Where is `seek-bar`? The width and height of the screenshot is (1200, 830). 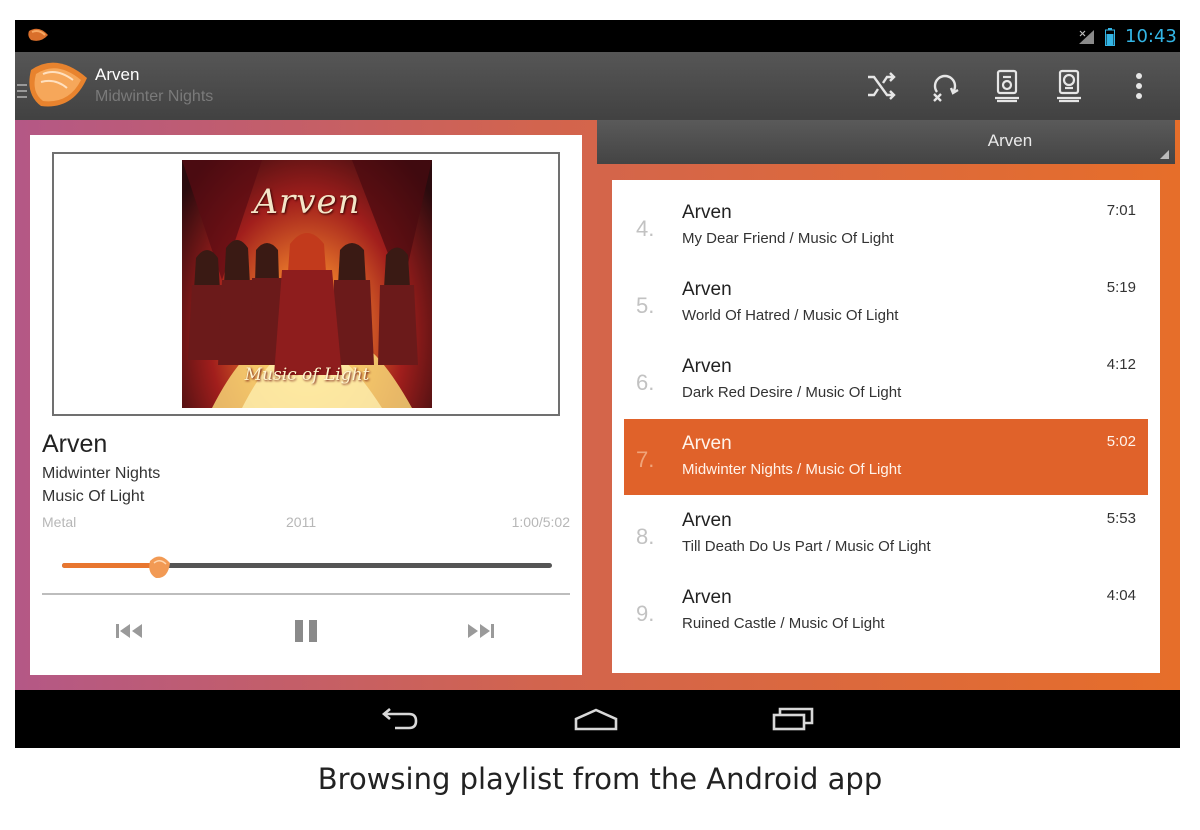 seek-bar is located at coordinates (307, 567).